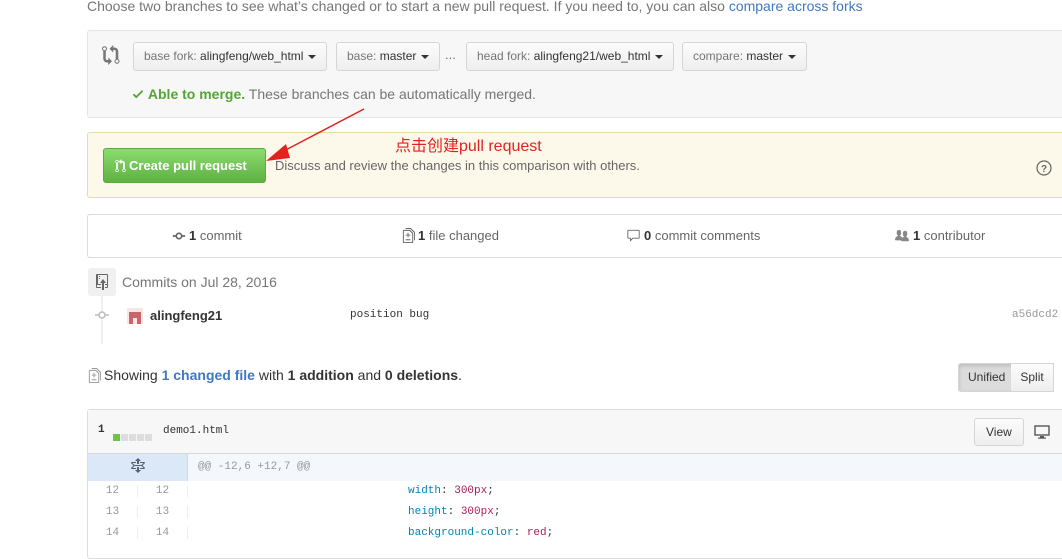 This screenshot has width=1062, height=559. I want to click on commit-group-icon, so click(102, 282).